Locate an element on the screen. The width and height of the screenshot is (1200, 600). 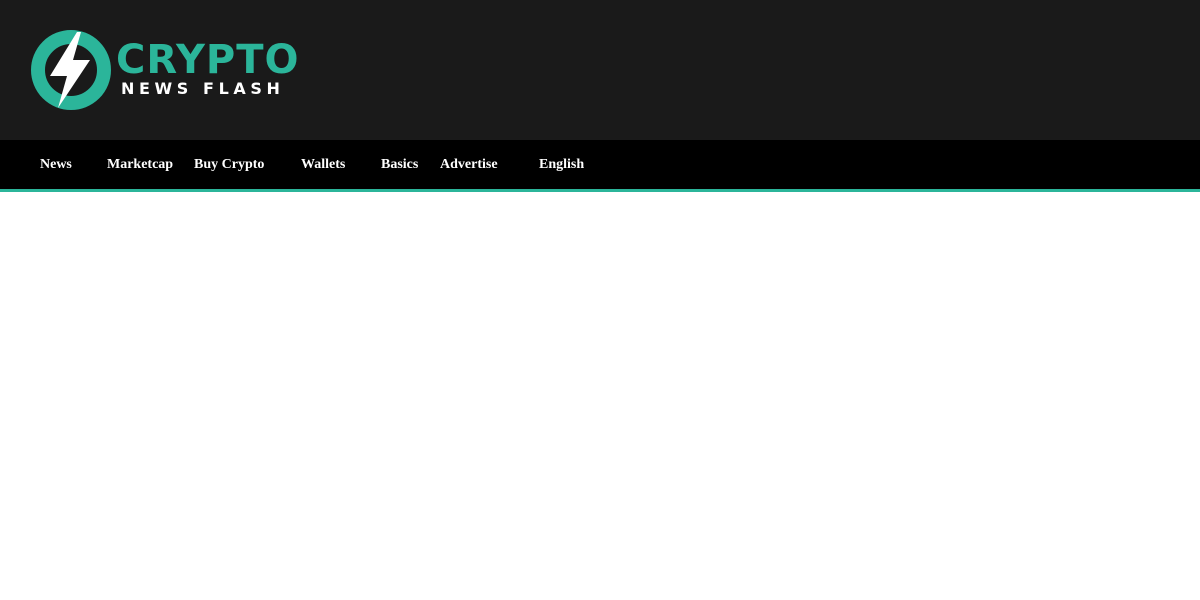
nav-item-news: News is located at coordinates (56, 165).